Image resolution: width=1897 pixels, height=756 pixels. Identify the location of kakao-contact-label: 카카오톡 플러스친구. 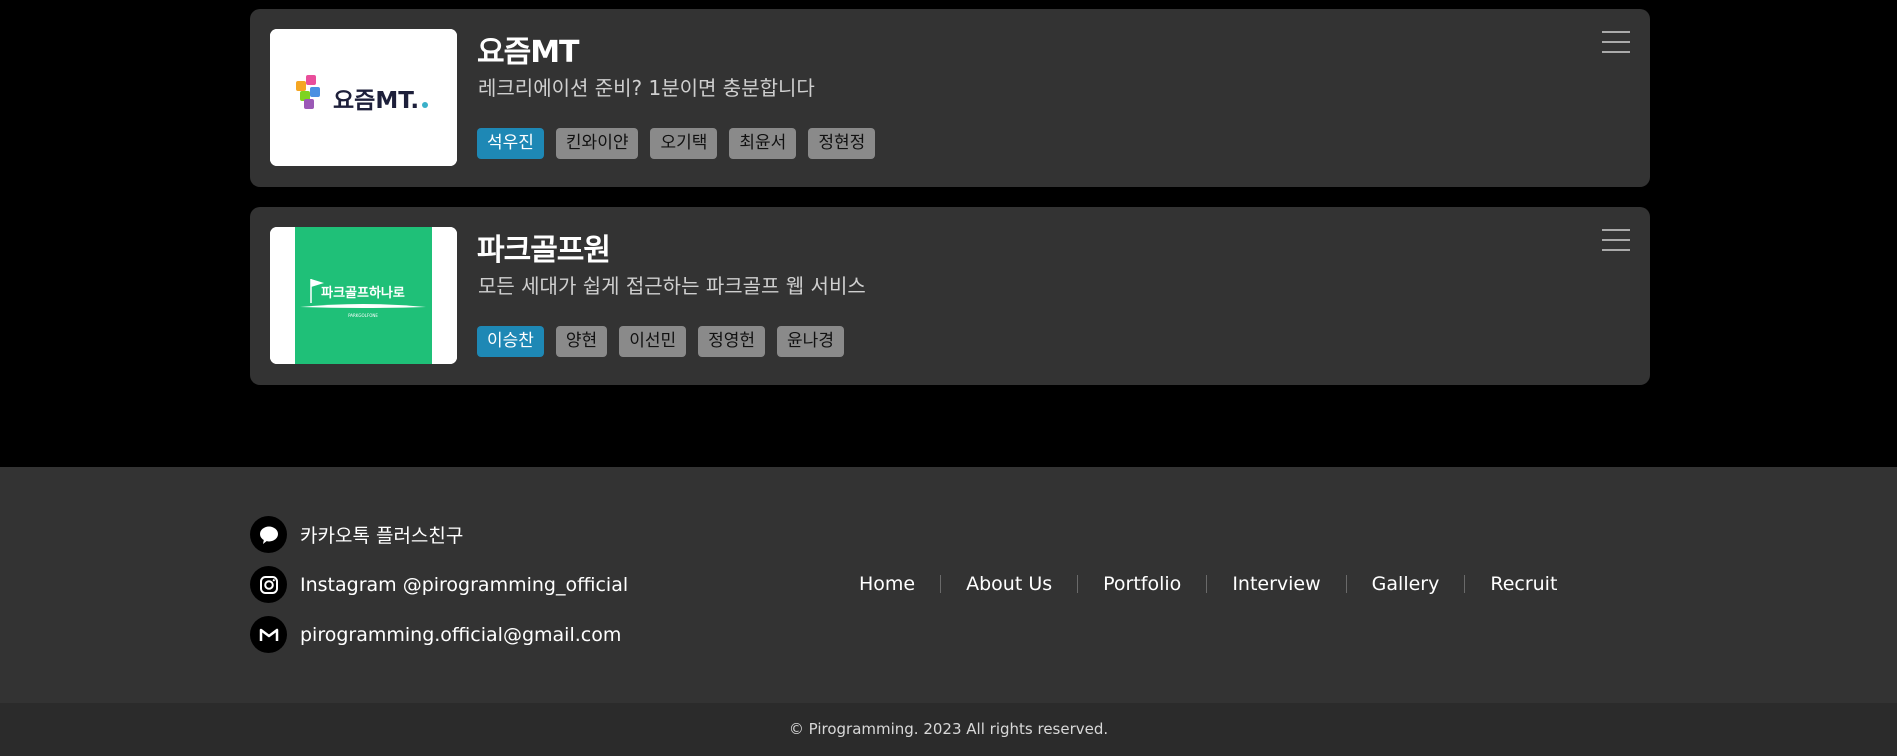
(382, 536).